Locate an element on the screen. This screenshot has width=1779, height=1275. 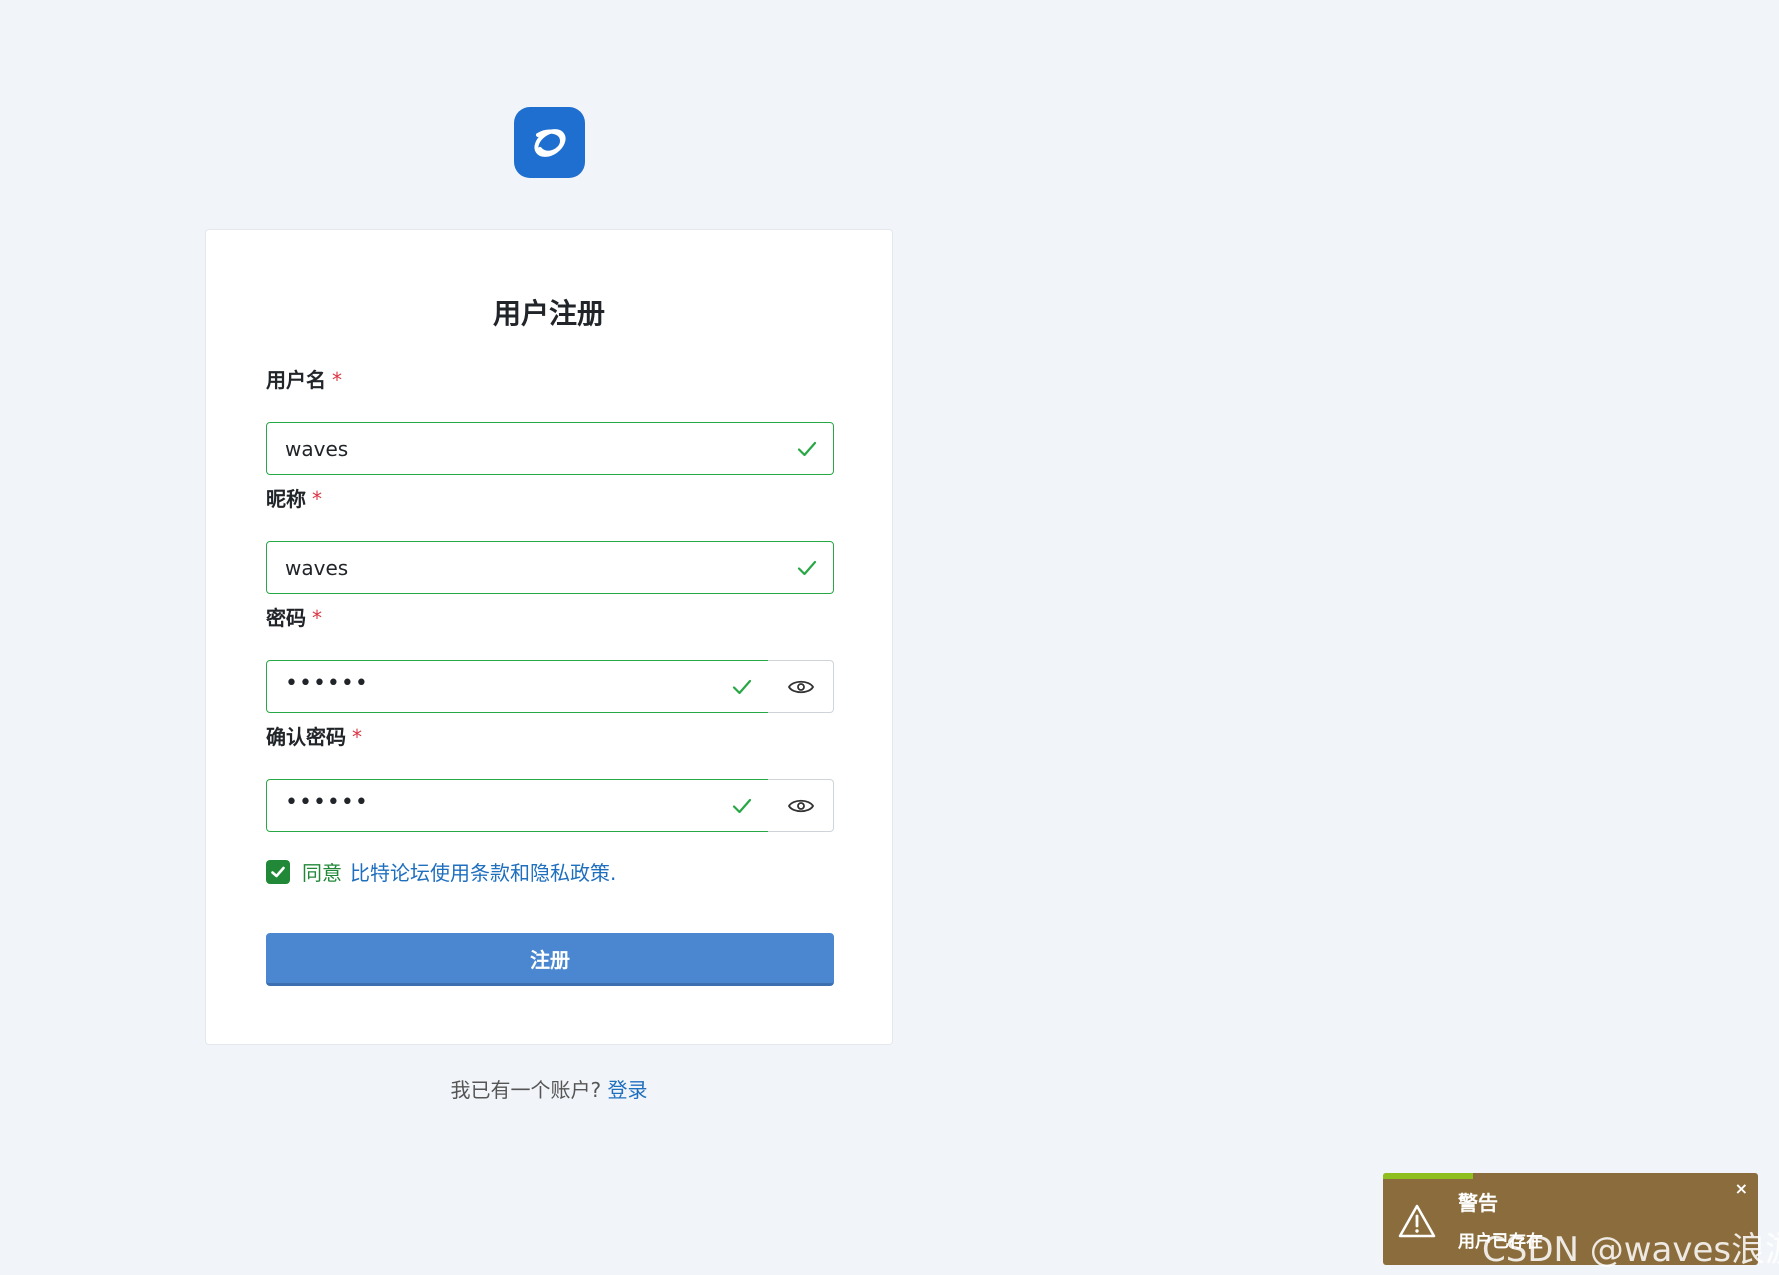
confirm-password-toggle-button is located at coordinates (801, 805).